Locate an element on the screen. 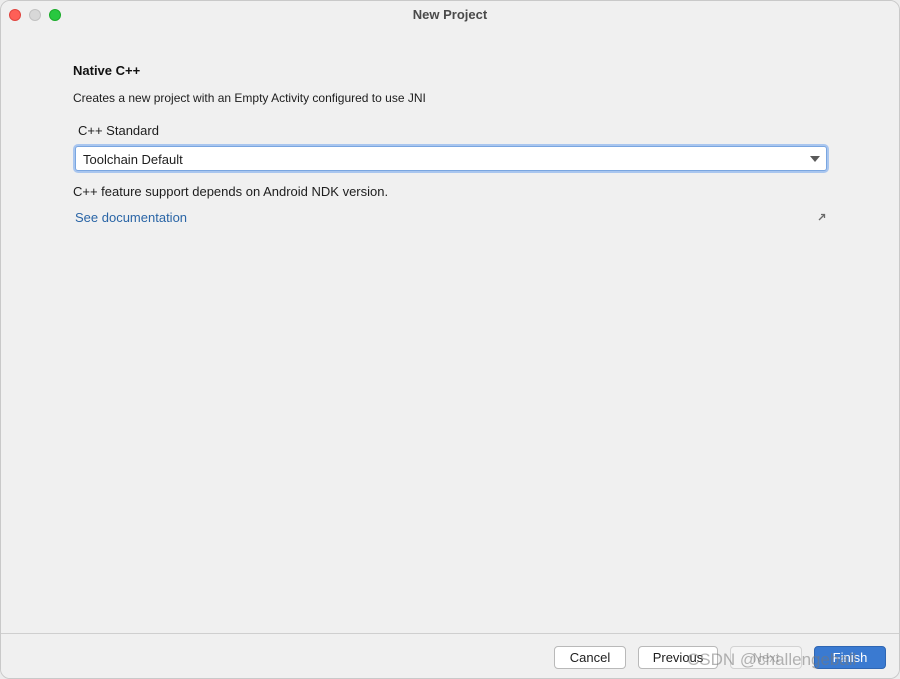 The image size is (900, 679). next-button: Next is located at coordinates (766, 657).